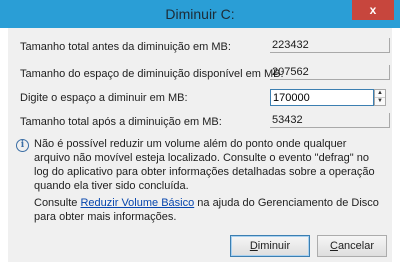 The width and height of the screenshot is (400, 270). I want to click on available-space-value: 207562, so click(330, 72).